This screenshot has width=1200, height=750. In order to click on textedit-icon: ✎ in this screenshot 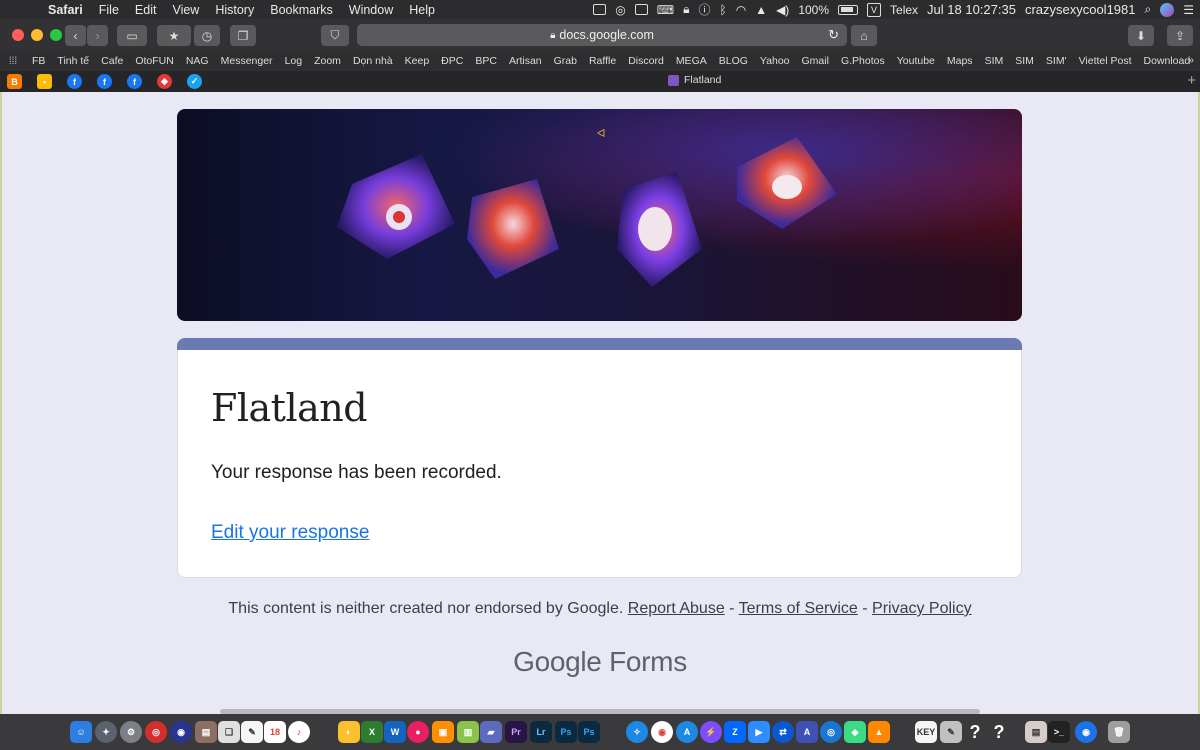, I will do `click(252, 732)`.